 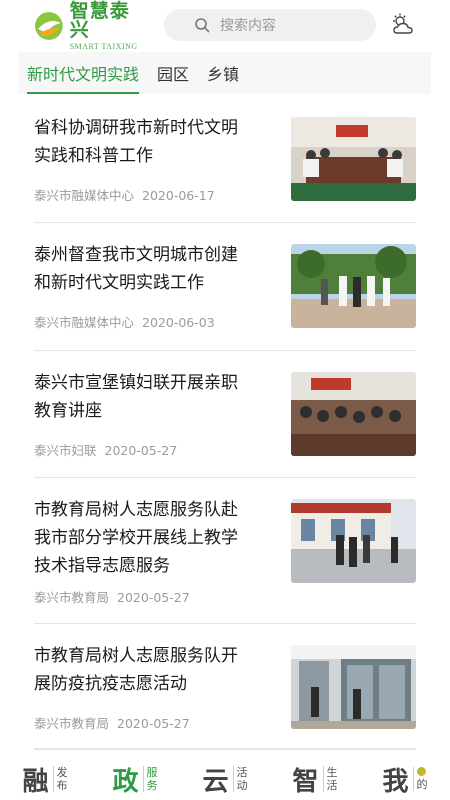 I want to click on category-tabs: 新时代文明实践 园区 乡镇, so click(x=224, y=73).